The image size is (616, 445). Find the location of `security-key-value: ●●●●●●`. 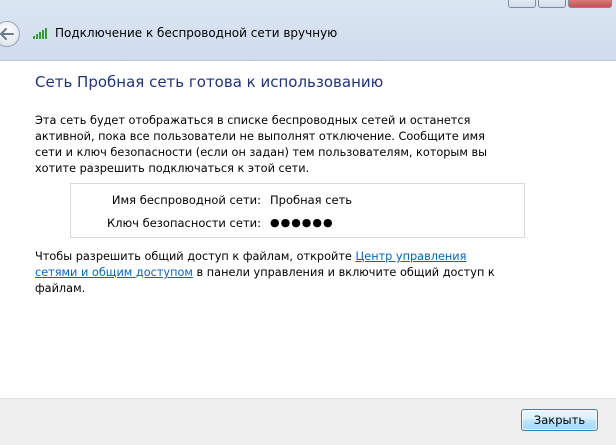

security-key-value: ●●●●●● is located at coordinates (302, 222).